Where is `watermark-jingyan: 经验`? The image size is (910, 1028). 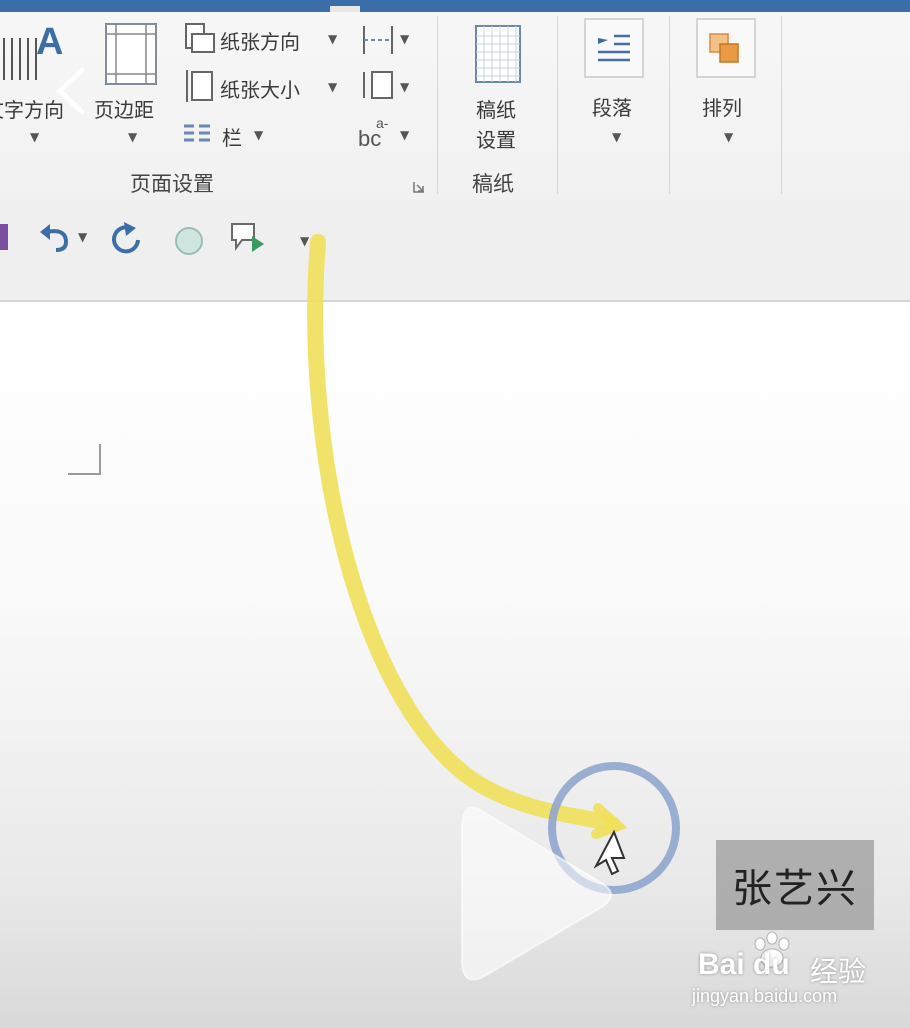
watermark-jingyan: 经验 is located at coordinates (838, 971).